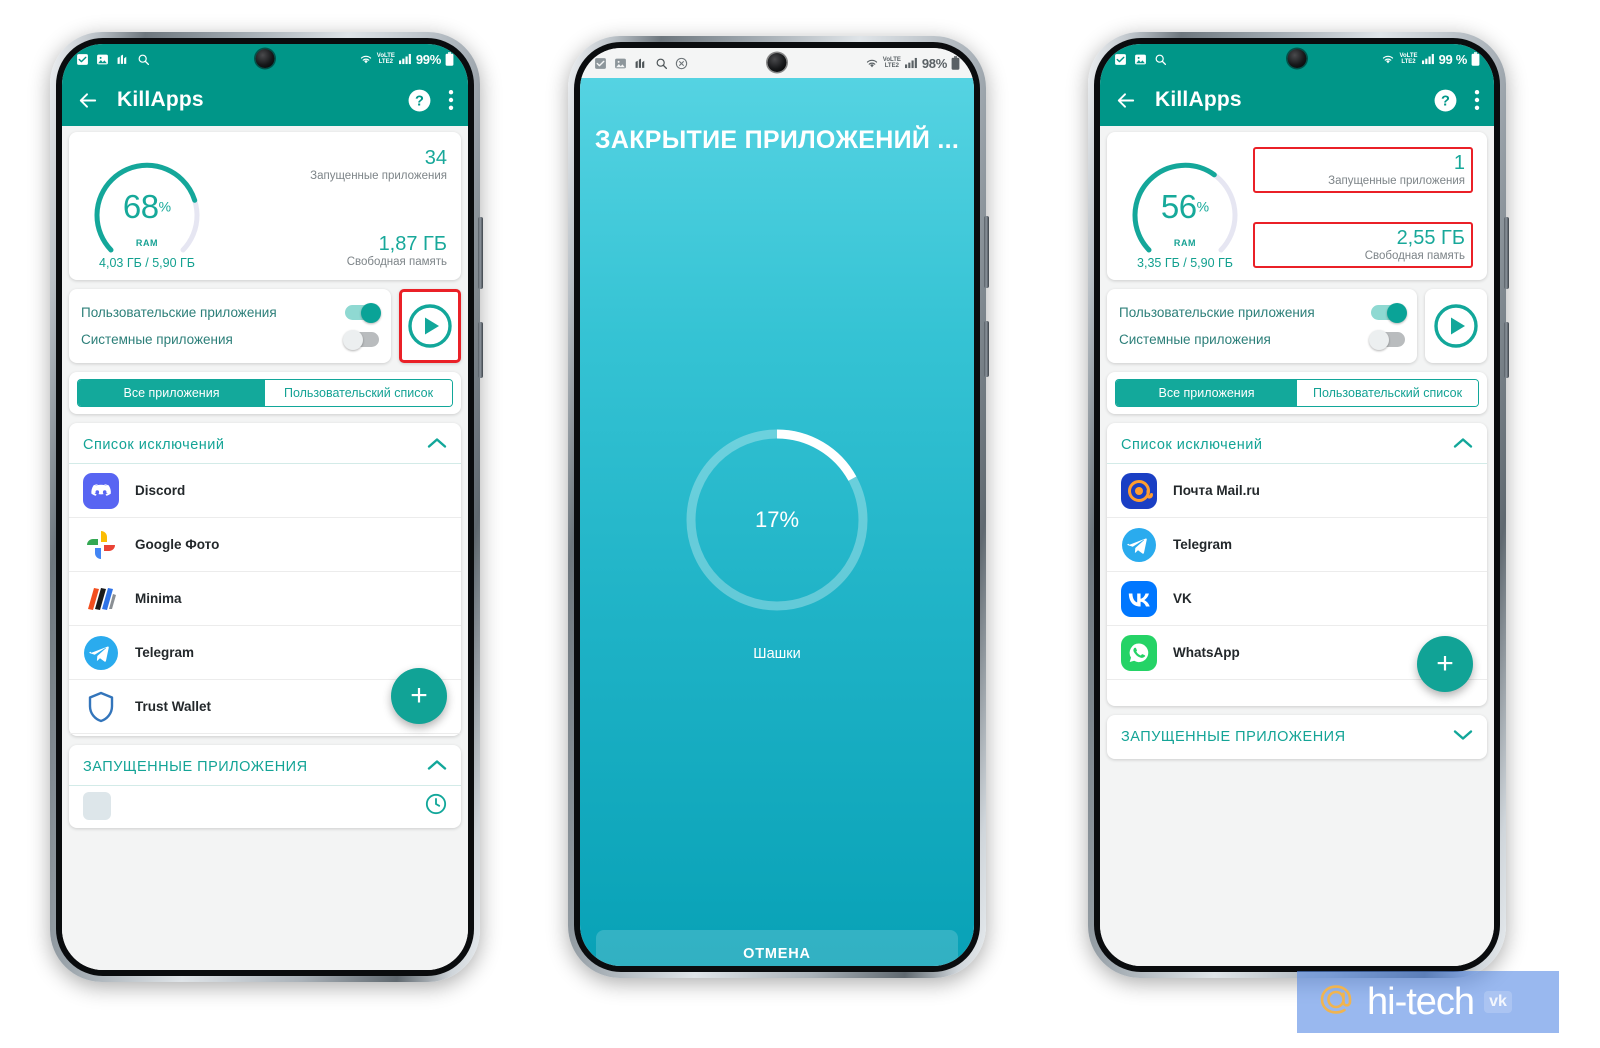 The width and height of the screenshot is (1600, 1048). Describe the element at coordinates (1498, 1002) in the screenshot. I see `vk-logo-icon: vk` at that location.